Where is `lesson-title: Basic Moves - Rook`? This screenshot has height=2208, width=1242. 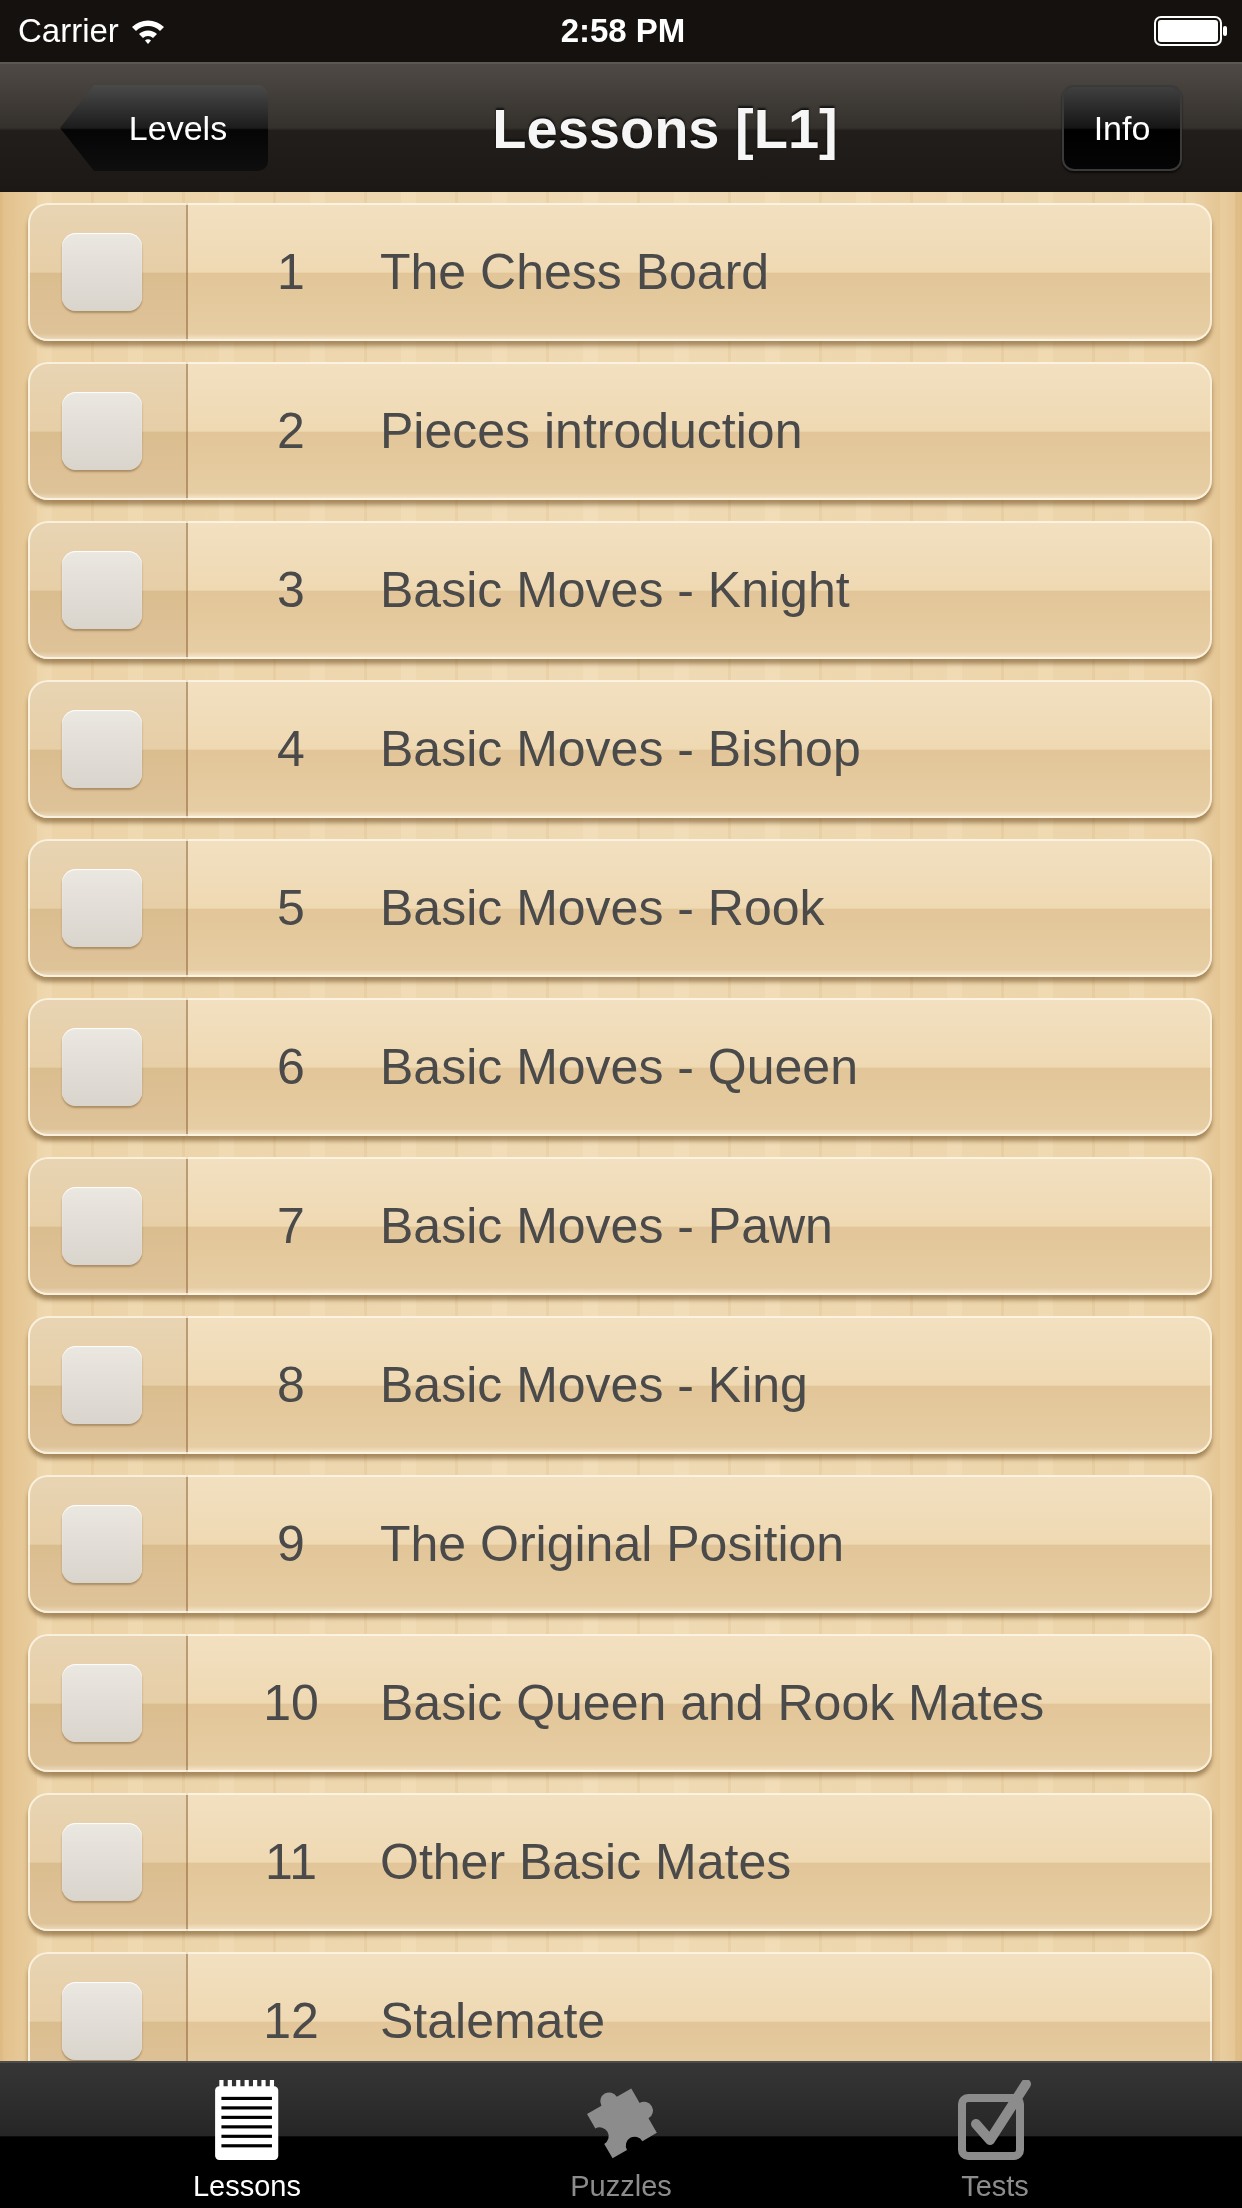
lesson-title: Basic Moves - Rook is located at coordinates (602, 908).